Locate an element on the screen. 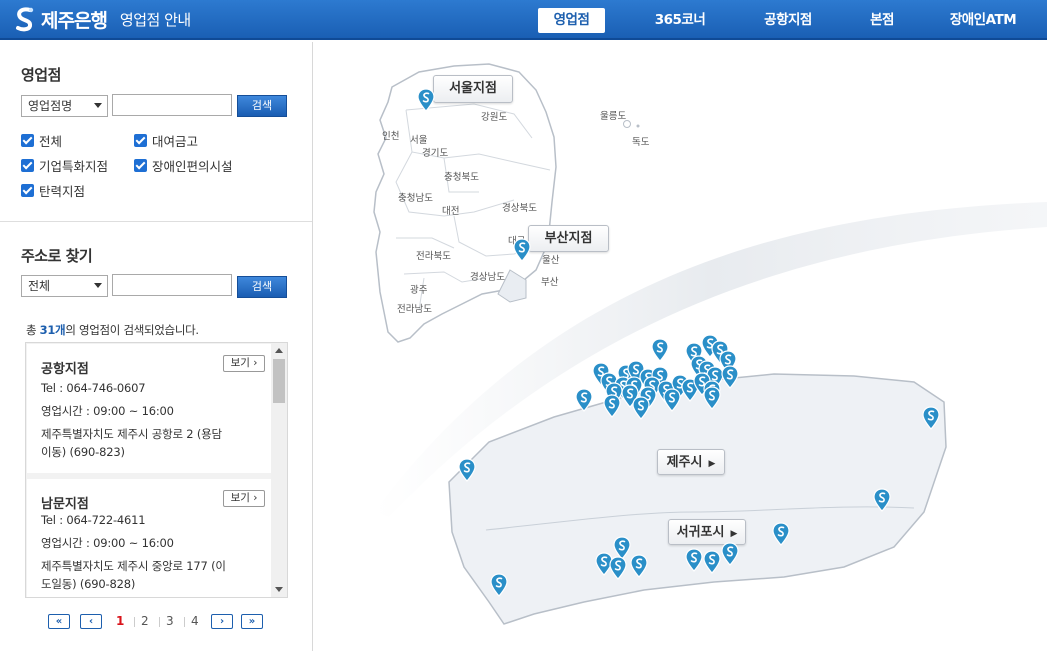  page-4-link: 4 is located at coordinates (195, 621).